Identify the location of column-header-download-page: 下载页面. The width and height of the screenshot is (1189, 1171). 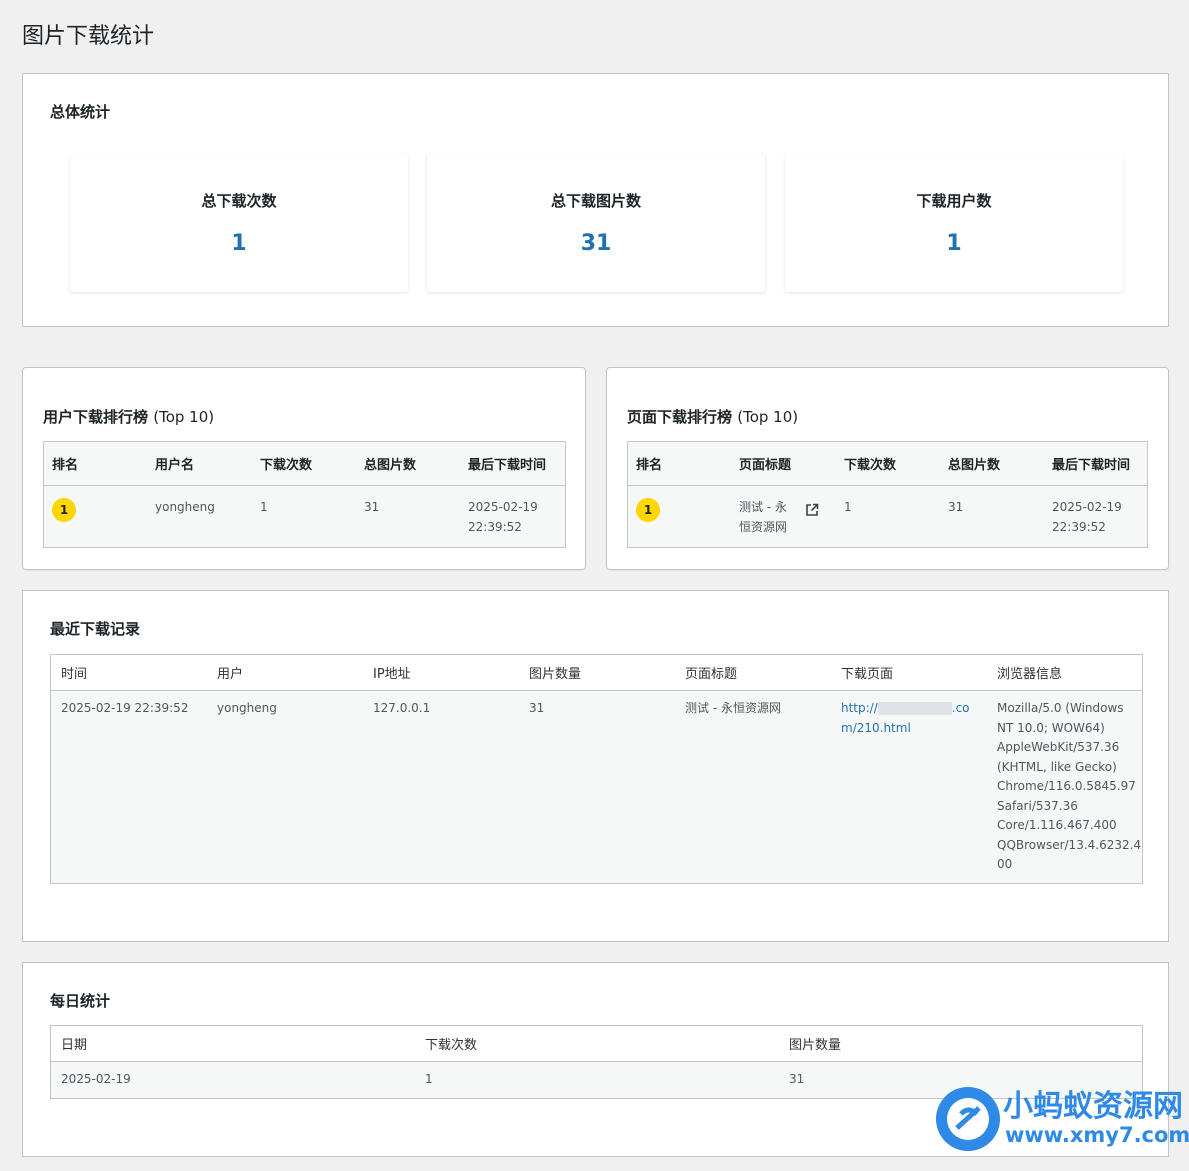
(909, 673).